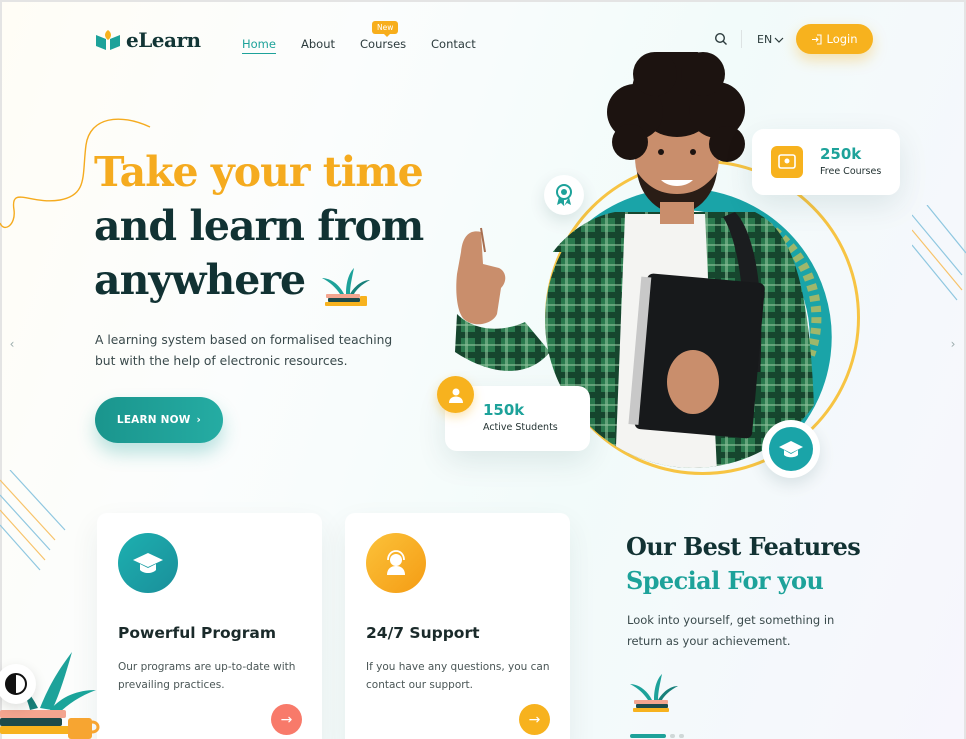 Image resolution: width=966 pixels, height=739 pixels. What do you see at coordinates (455, 394) in the screenshot?
I see `student-avatar-icon` at bounding box center [455, 394].